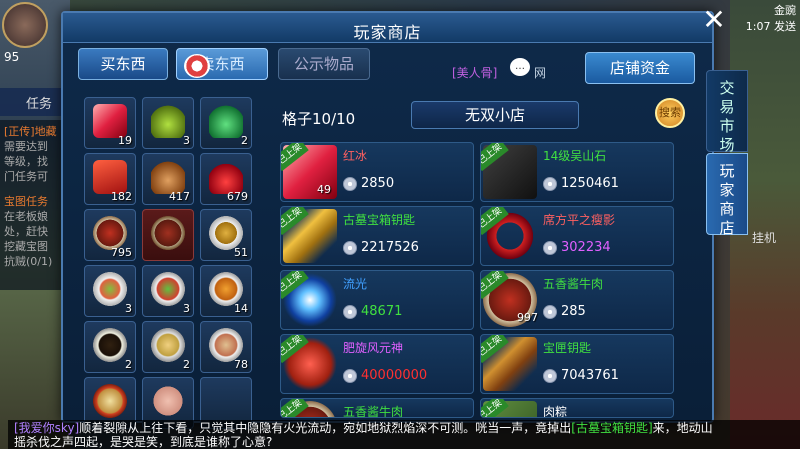 The image size is (800, 449). I want to click on chat-user-tag: [美人骨], so click(475, 73).